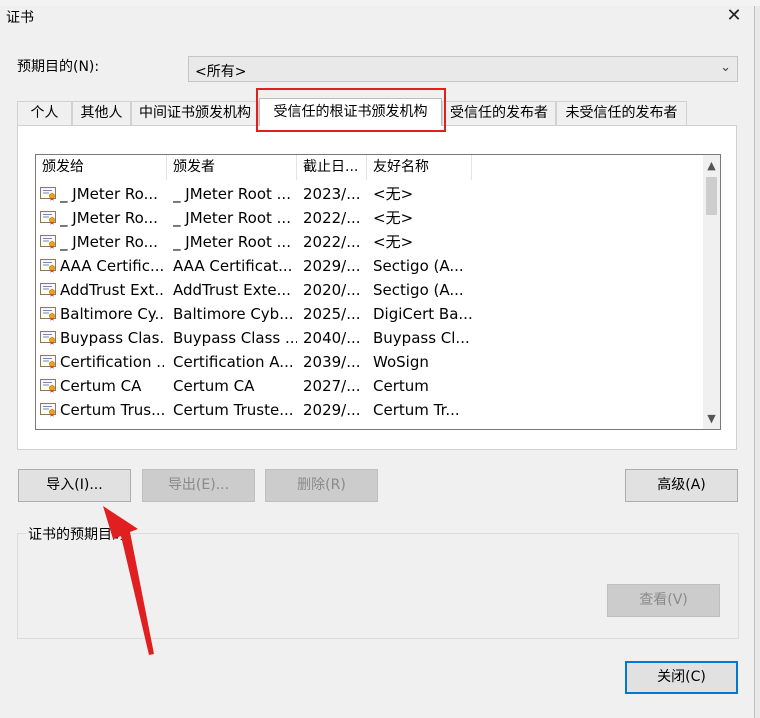 The width and height of the screenshot is (760, 718). I want to click on annotation-arrow-shape, so click(128, 580).